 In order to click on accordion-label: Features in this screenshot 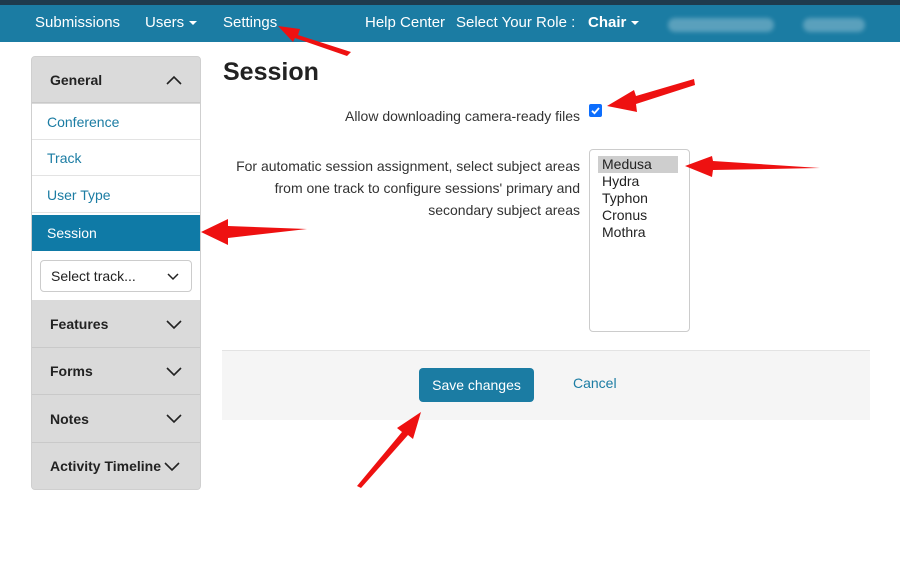, I will do `click(79, 324)`.